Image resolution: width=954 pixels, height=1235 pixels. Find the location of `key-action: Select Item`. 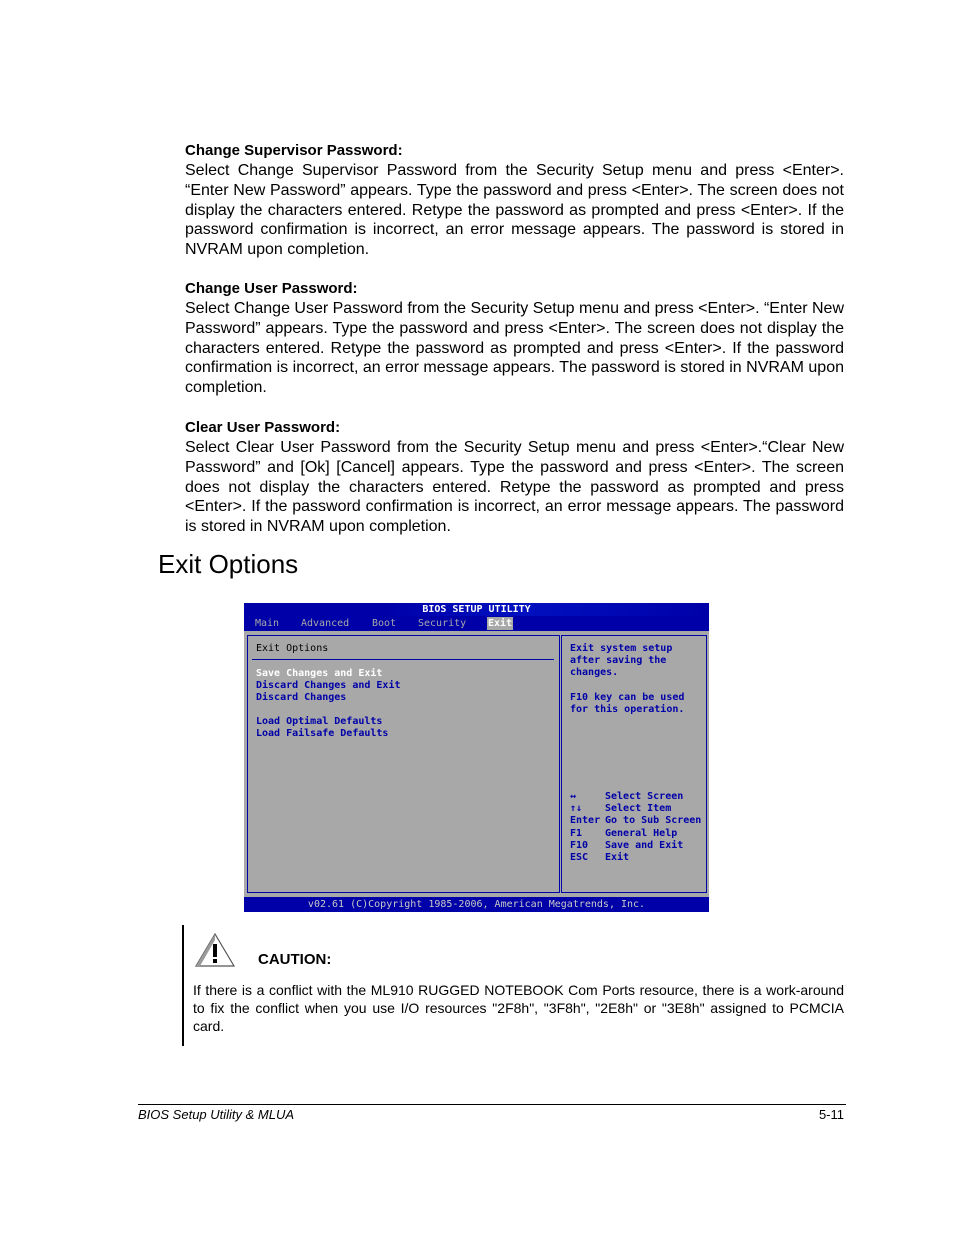

key-action: Select Item is located at coordinates (638, 809).